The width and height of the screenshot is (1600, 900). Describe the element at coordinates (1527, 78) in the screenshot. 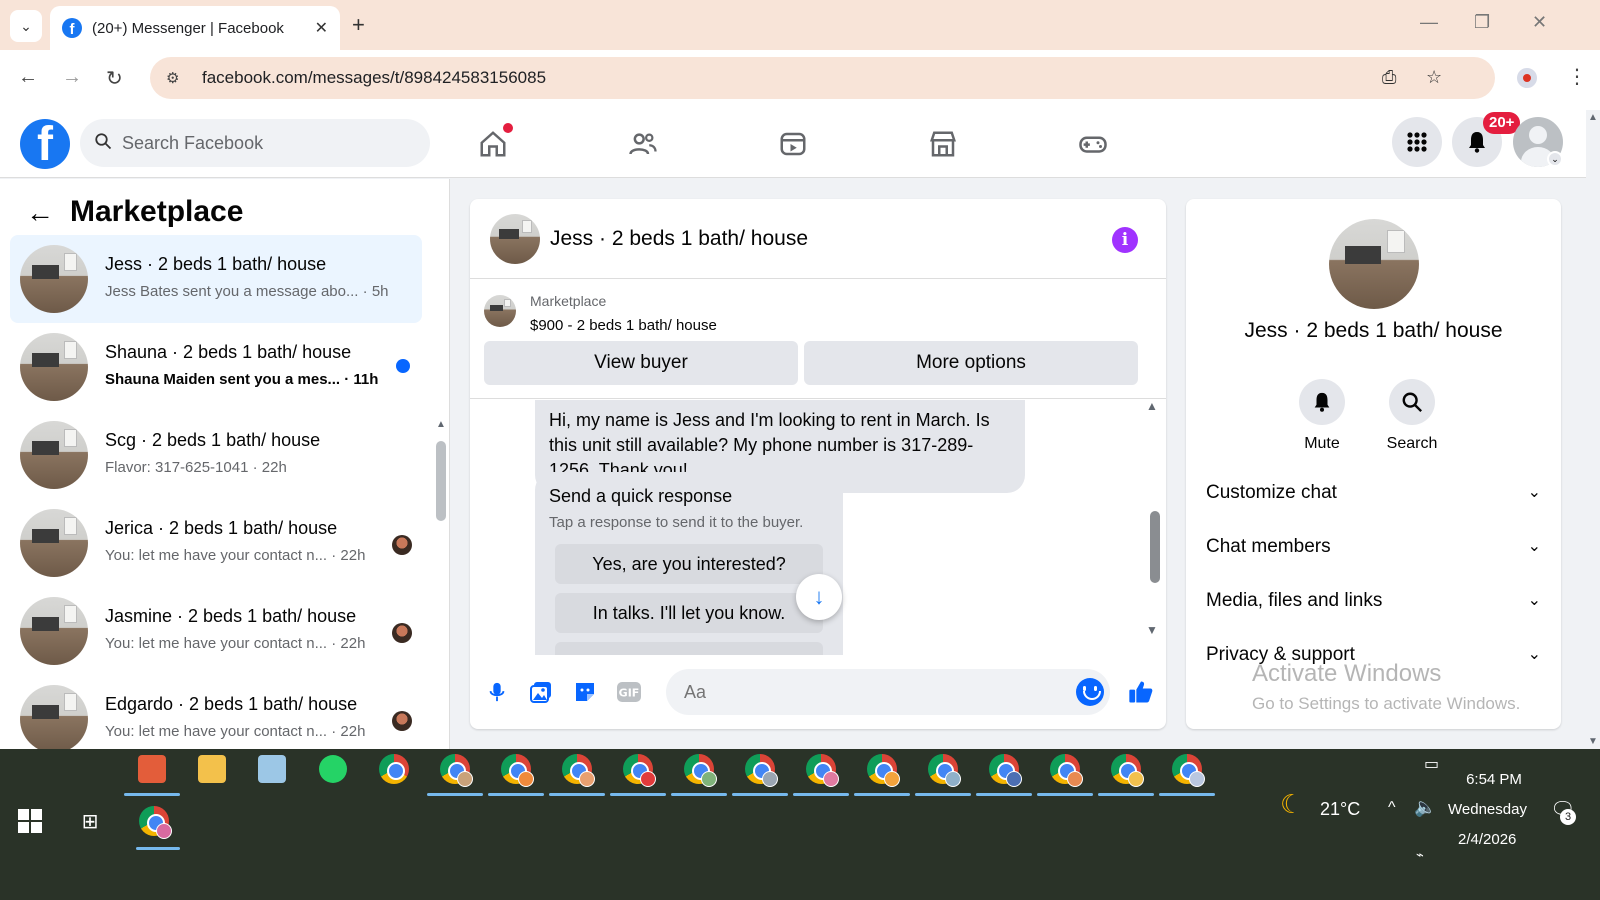

I see `browser-profile-avatar` at that location.